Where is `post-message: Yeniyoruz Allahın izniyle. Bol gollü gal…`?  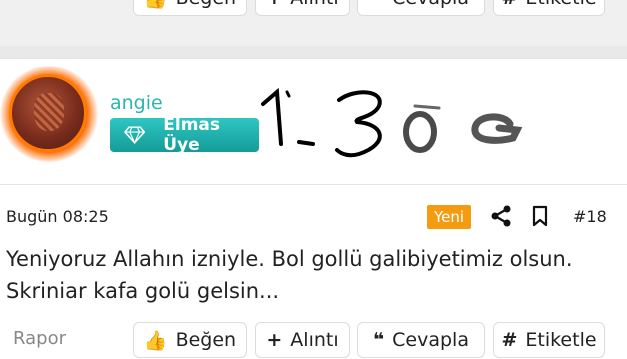 post-message: Yeniyoruz Allahın izniyle. Bol gollü gal… is located at coordinates (289, 275).